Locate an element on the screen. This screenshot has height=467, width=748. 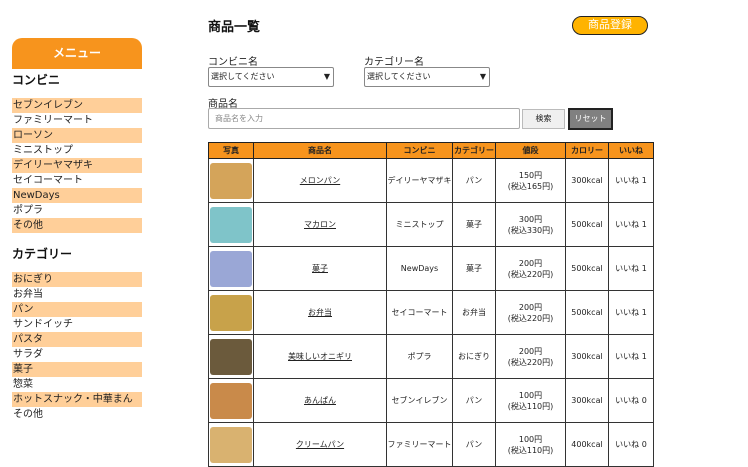
table-row: お弁当 セイコーマート お弁当 200円 (税込220円) 500kcal いいね 1 is located at coordinates (431, 312).